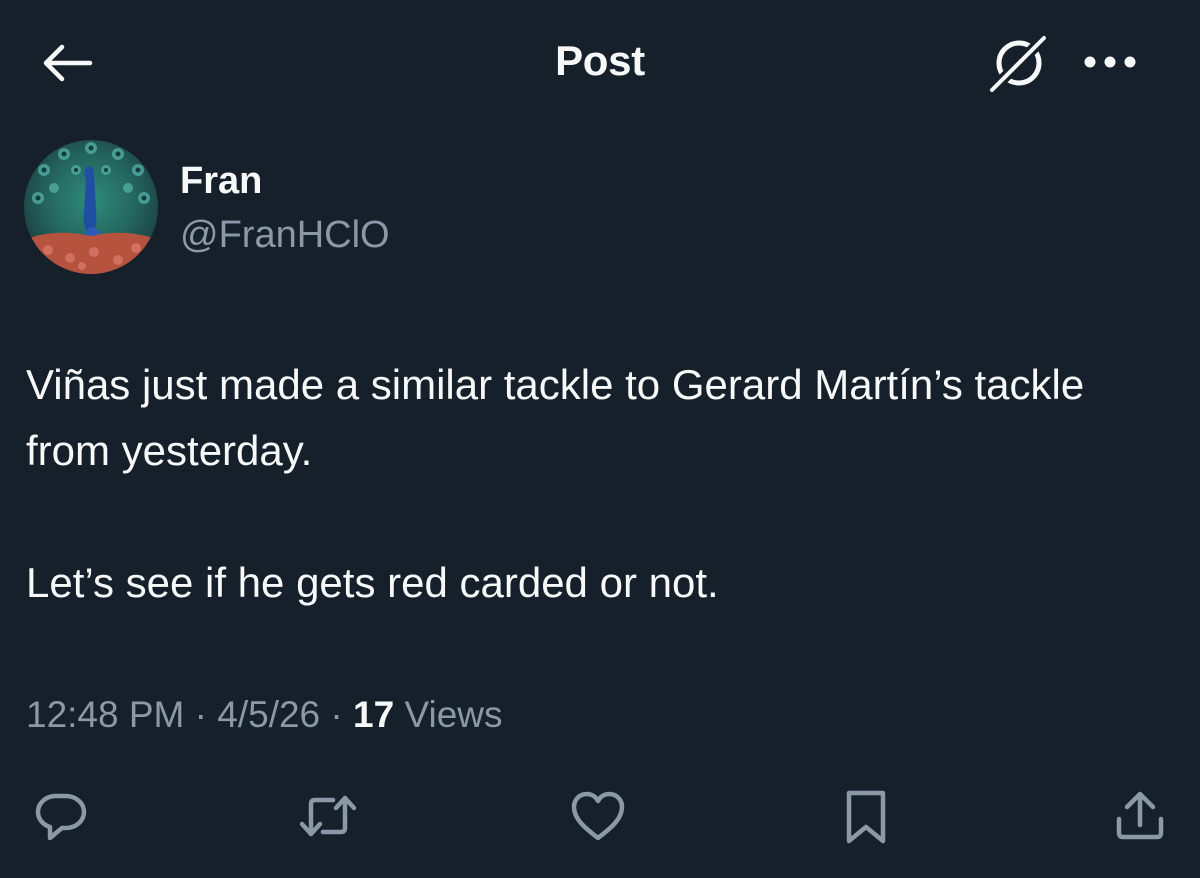 The width and height of the screenshot is (1200, 878). I want to click on grok-button, so click(1019, 63).